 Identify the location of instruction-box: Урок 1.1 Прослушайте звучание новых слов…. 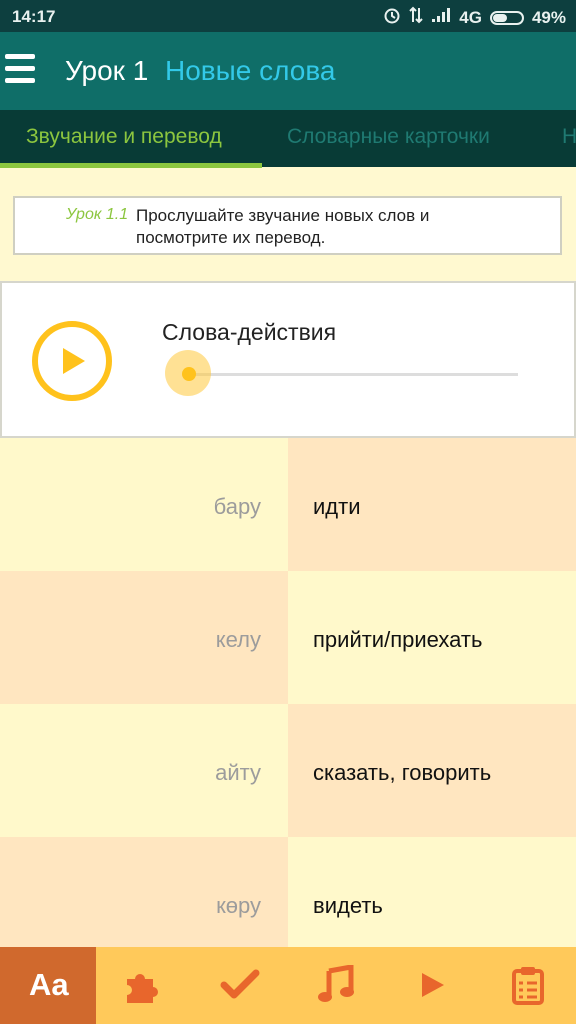
(287, 225).